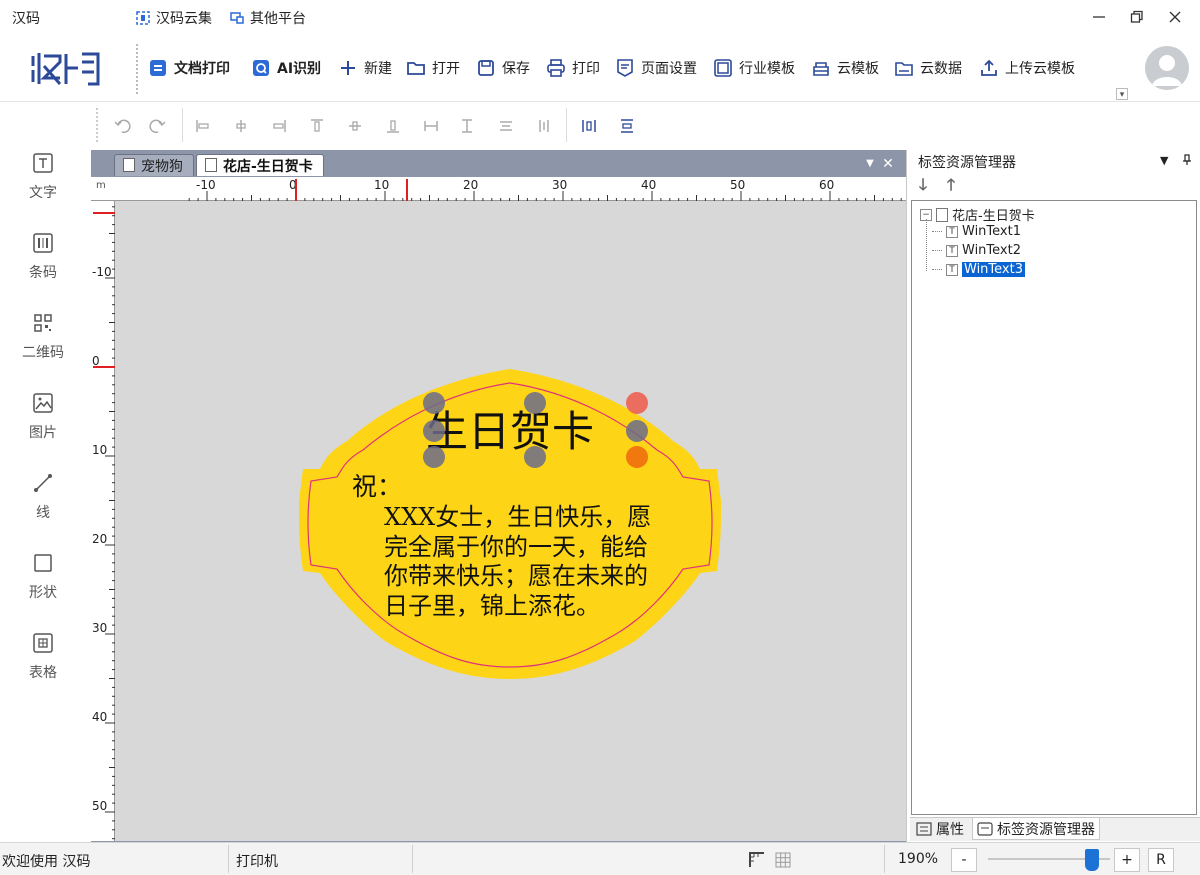 The width and height of the screenshot is (1200, 875). I want to click on align-right-button, so click(279, 126).